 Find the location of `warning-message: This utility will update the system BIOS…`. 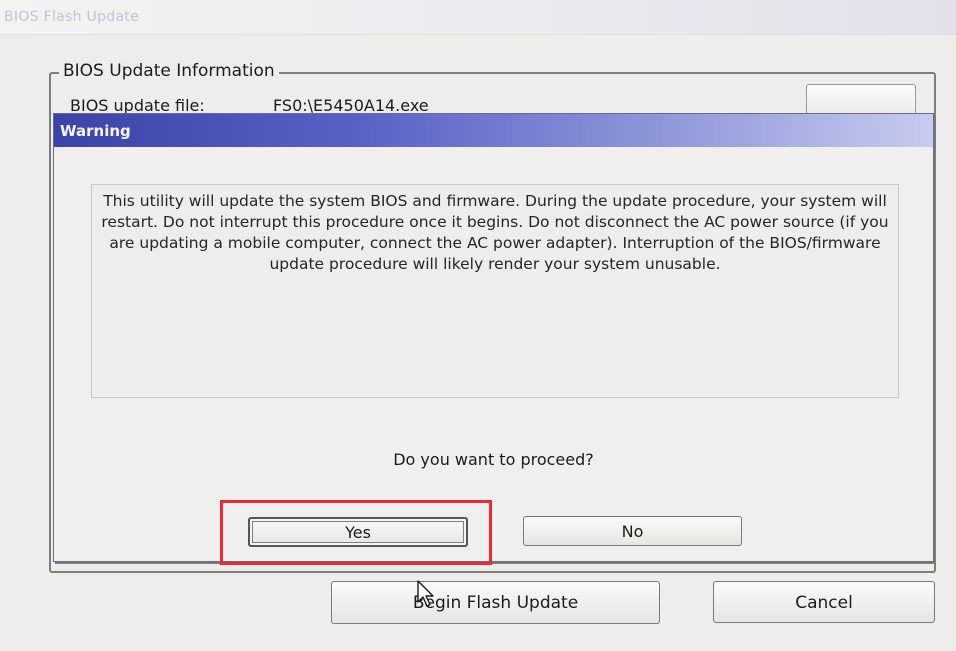

warning-message: This utility will update the system BIOS… is located at coordinates (495, 232).